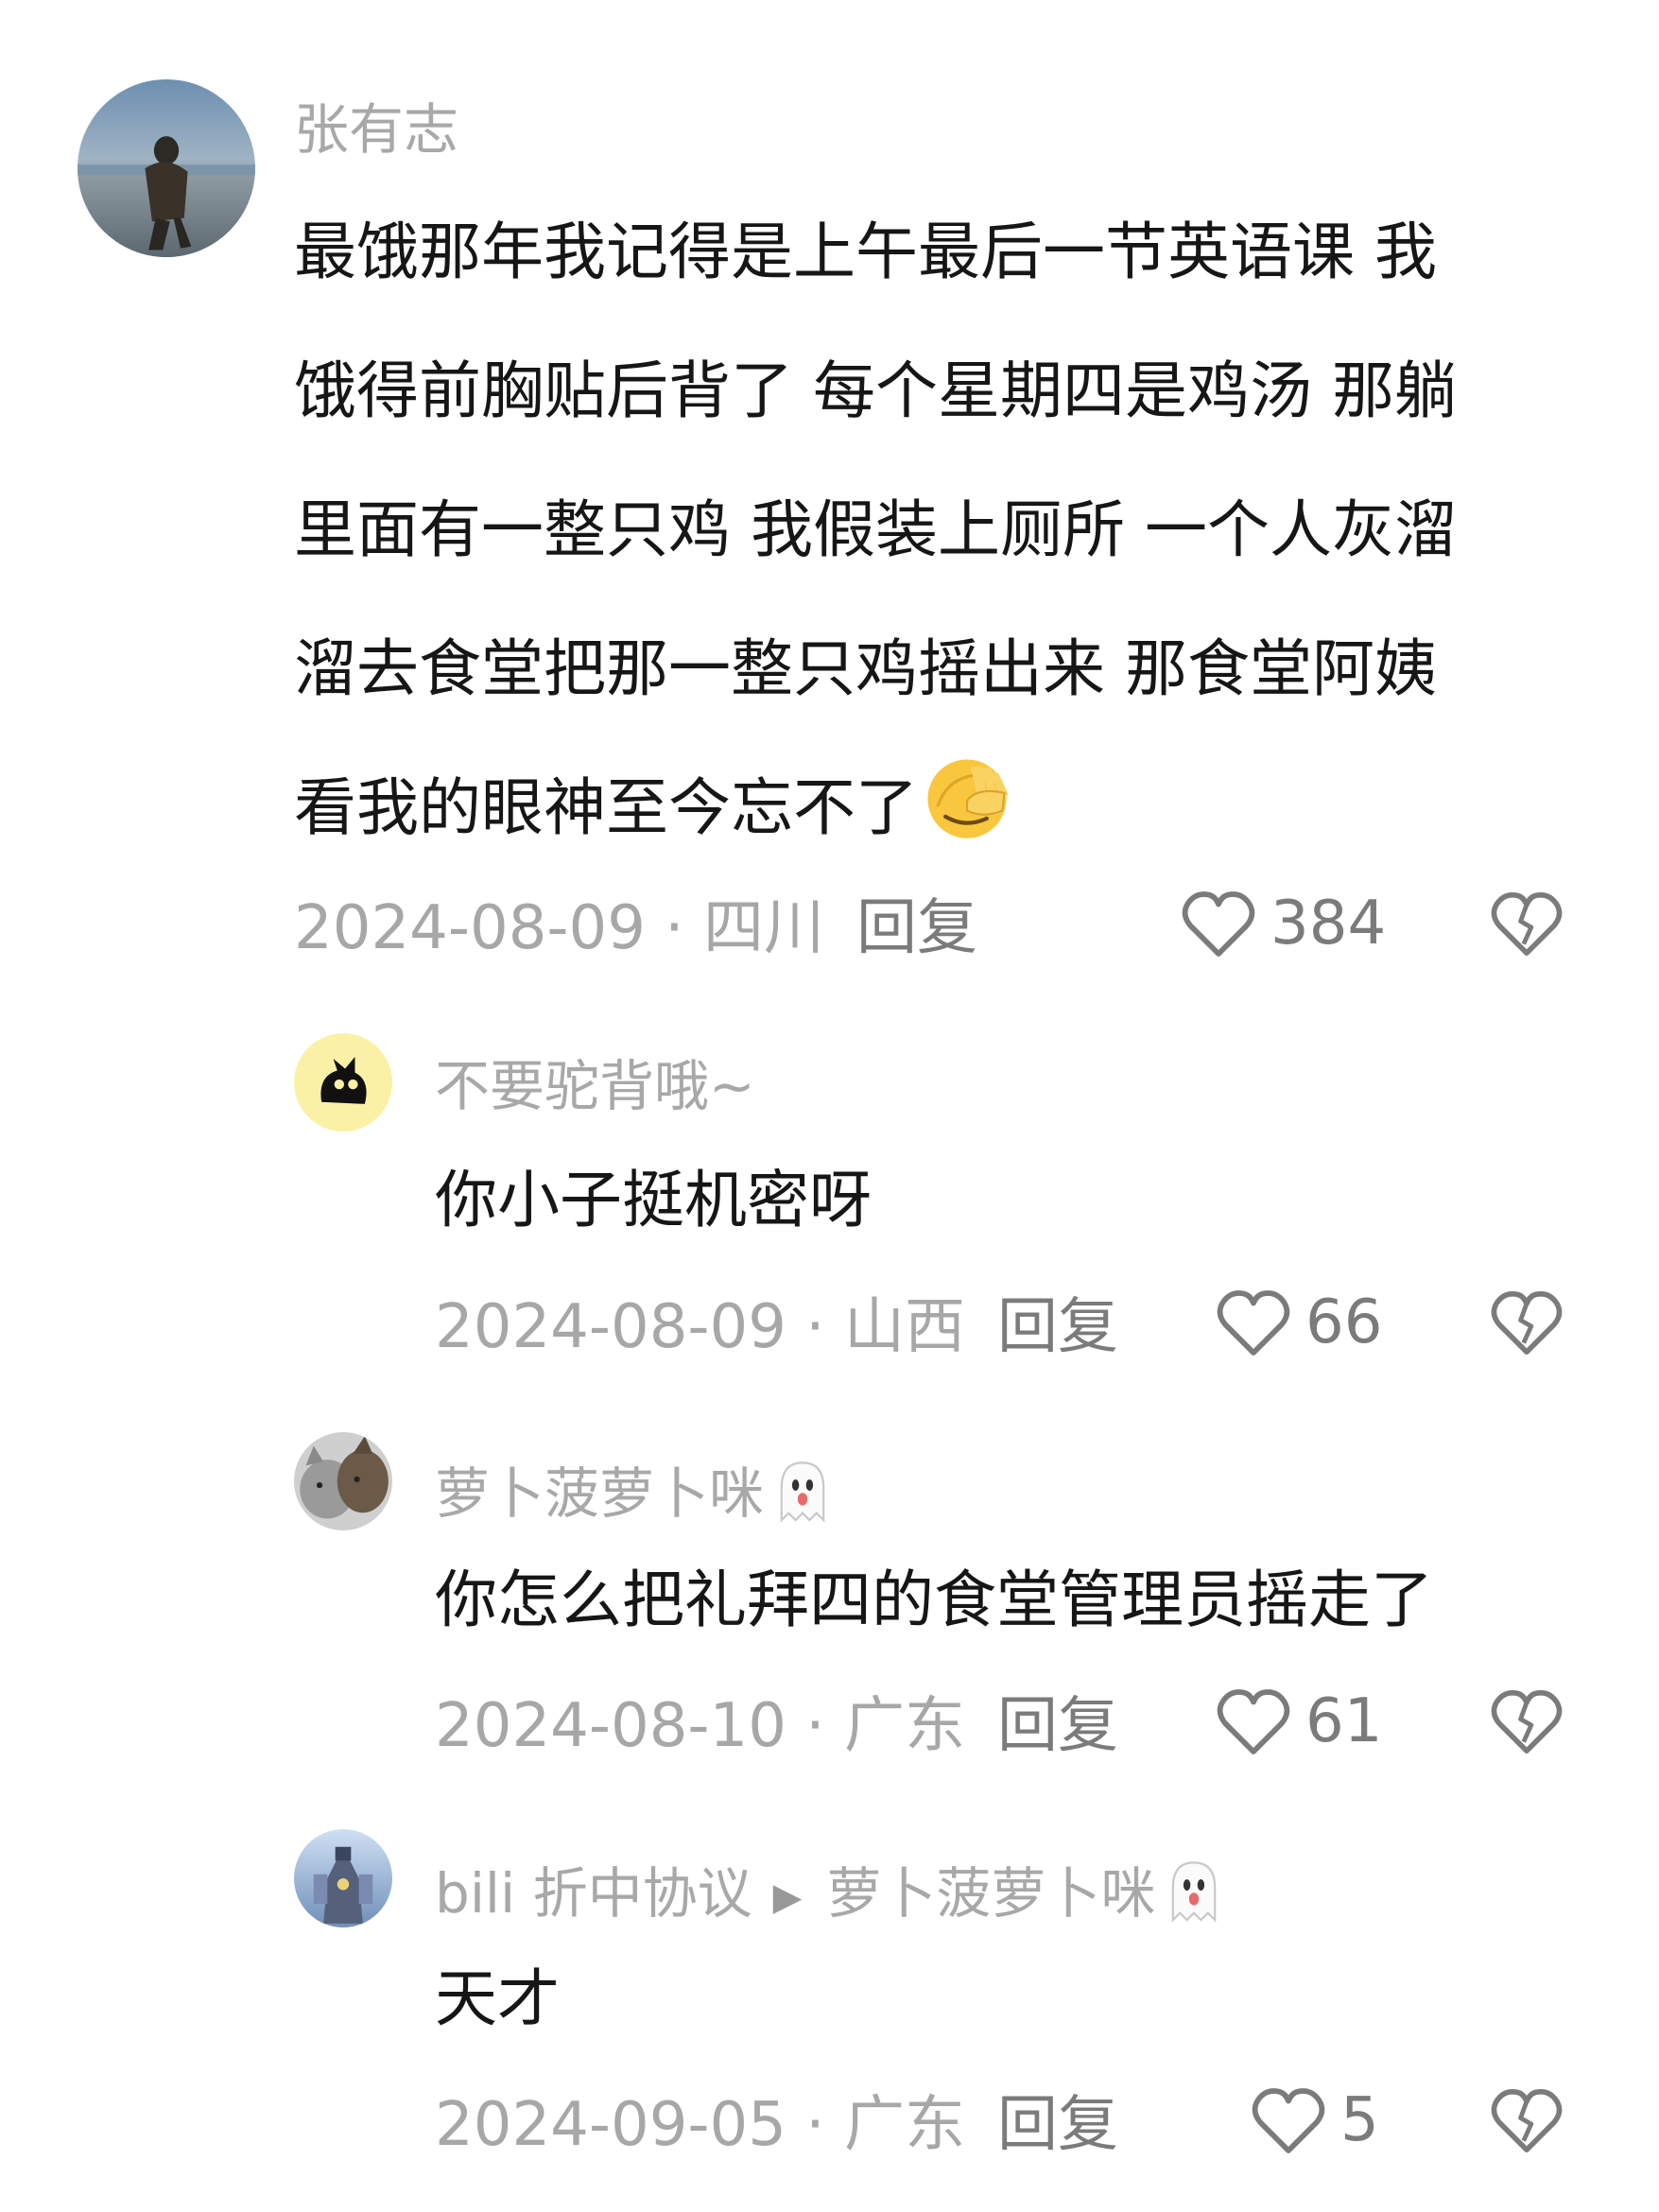 This screenshot has height=2212, width=1659. What do you see at coordinates (865, 252) in the screenshot?
I see `comment-line: 最饿那年我记得是上午最后一节英语课 我` at bounding box center [865, 252].